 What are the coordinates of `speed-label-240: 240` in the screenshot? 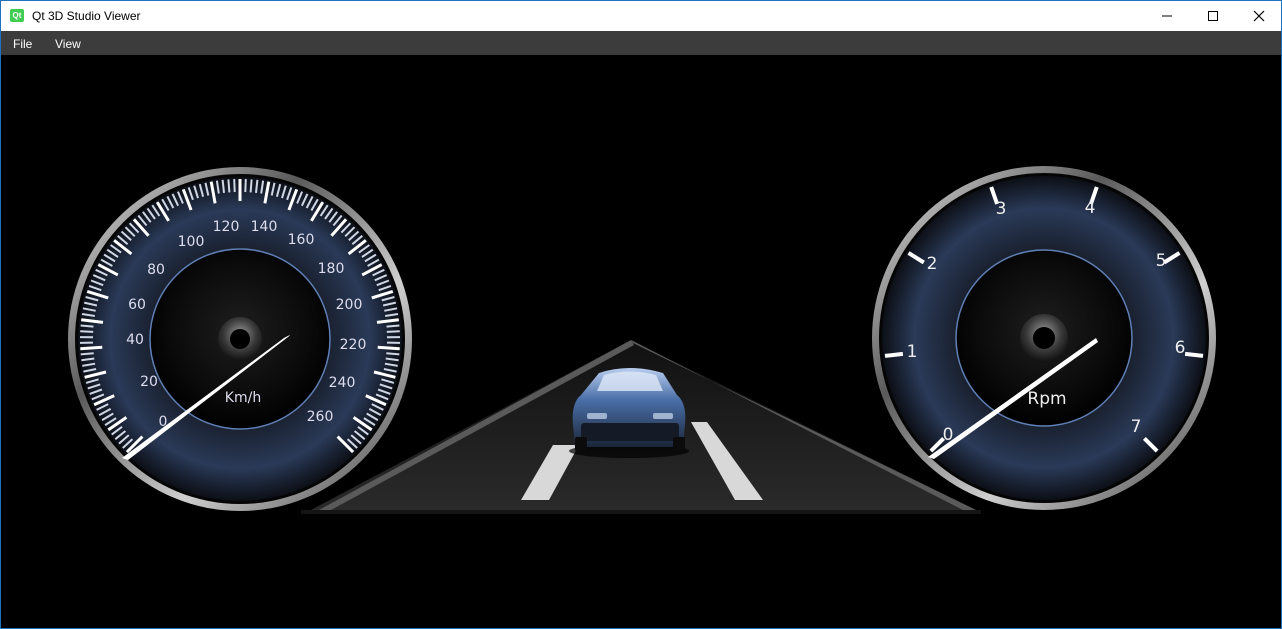 It's located at (342, 383).